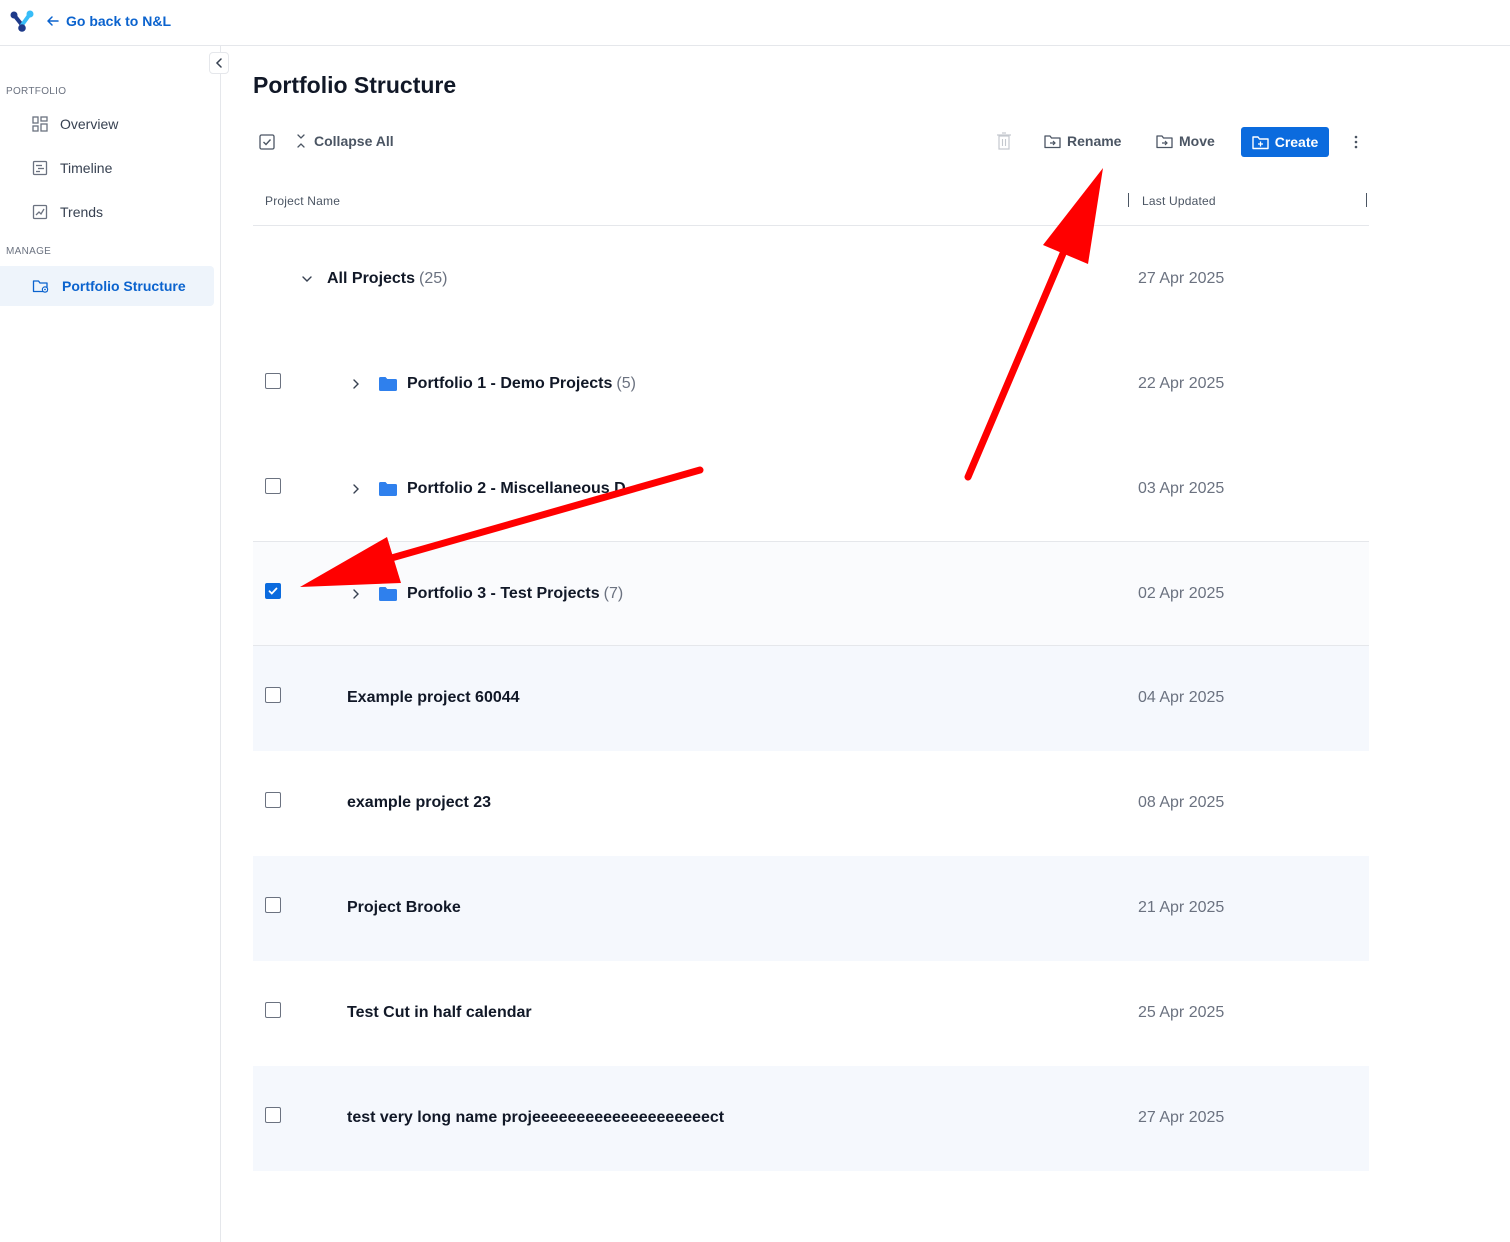  I want to click on row-date: 25 Apr 2025, so click(1181, 1012).